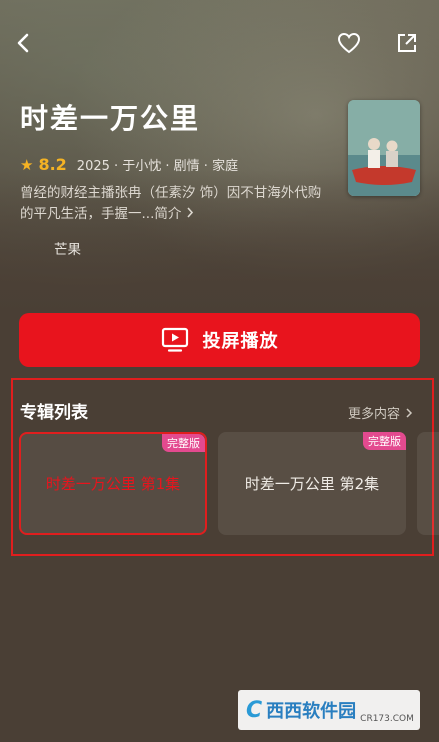 Image resolution: width=439 pixels, height=742 pixels. Describe the element at coordinates (374, 414) in the screenshot. I see `more-content-label: 更多内容` at that location.